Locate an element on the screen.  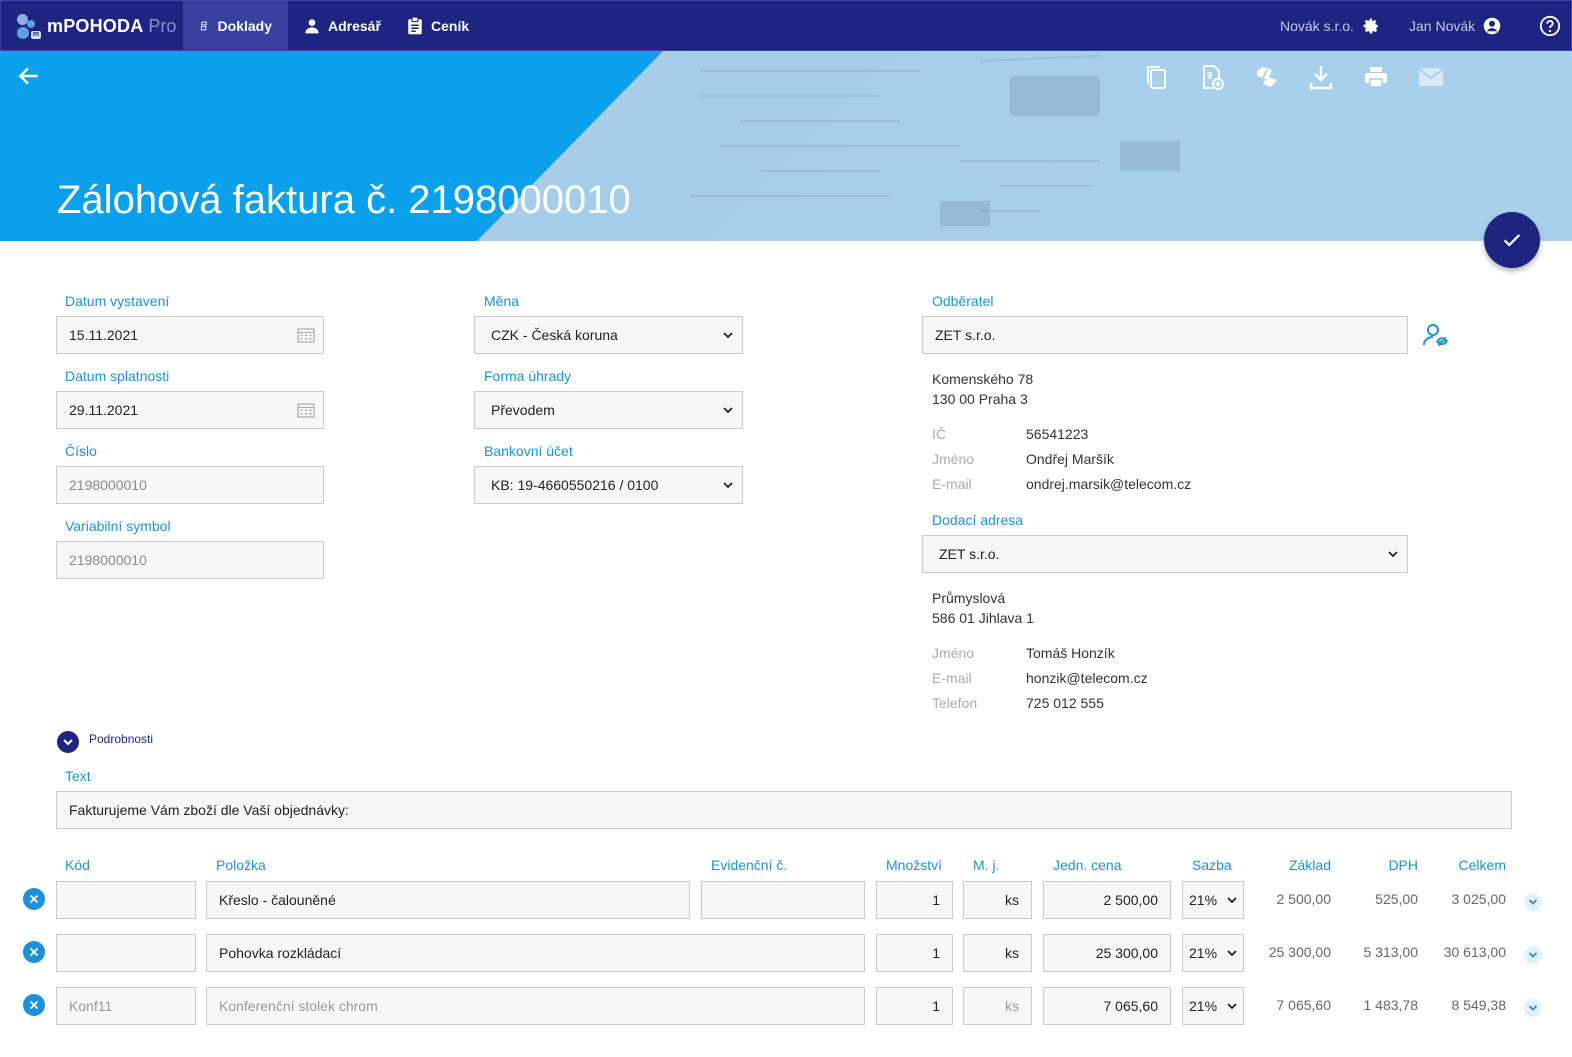
row3-cena-value: 7 065,60 is located at coordinates (1131, 1006).